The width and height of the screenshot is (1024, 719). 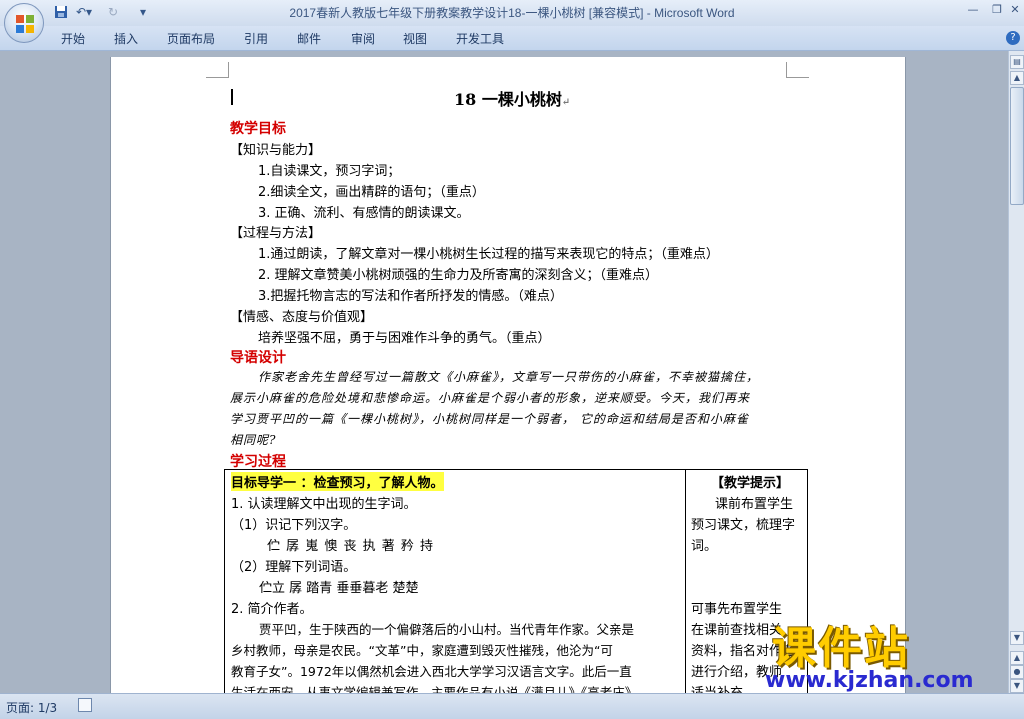 I want to click on process-item: 2. 理解文章赞美小桃树顽强的生命力及所寄寓的深刻含义；（重难点）, so click(x=458, y=275).